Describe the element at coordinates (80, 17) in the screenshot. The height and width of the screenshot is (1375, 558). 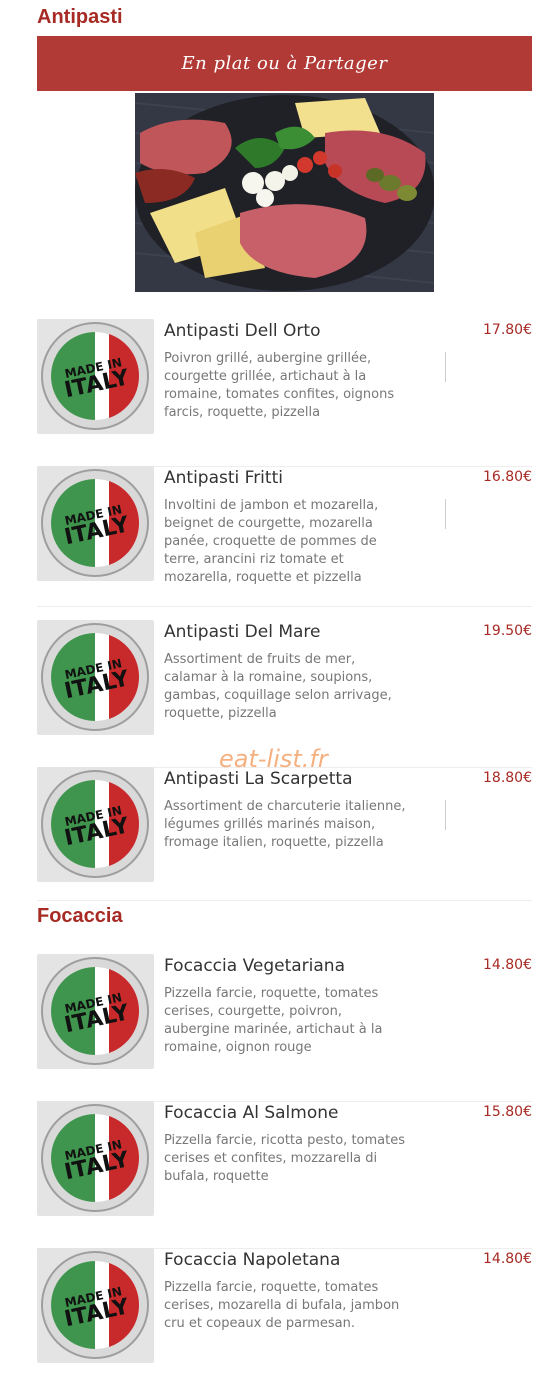
I see `section-title-antipasti: Antipasti` at that location.